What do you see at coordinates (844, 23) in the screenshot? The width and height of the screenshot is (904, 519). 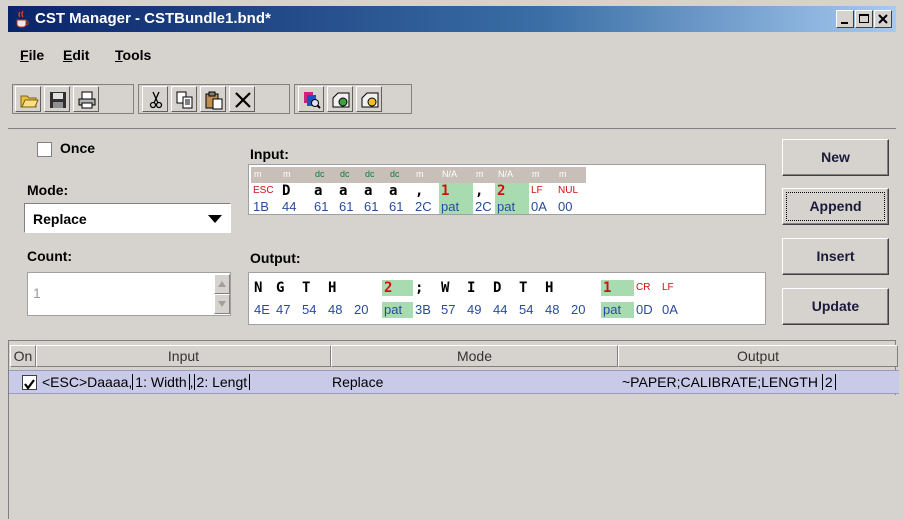 I see `minimize-icon` at bounding box center [844, 23].